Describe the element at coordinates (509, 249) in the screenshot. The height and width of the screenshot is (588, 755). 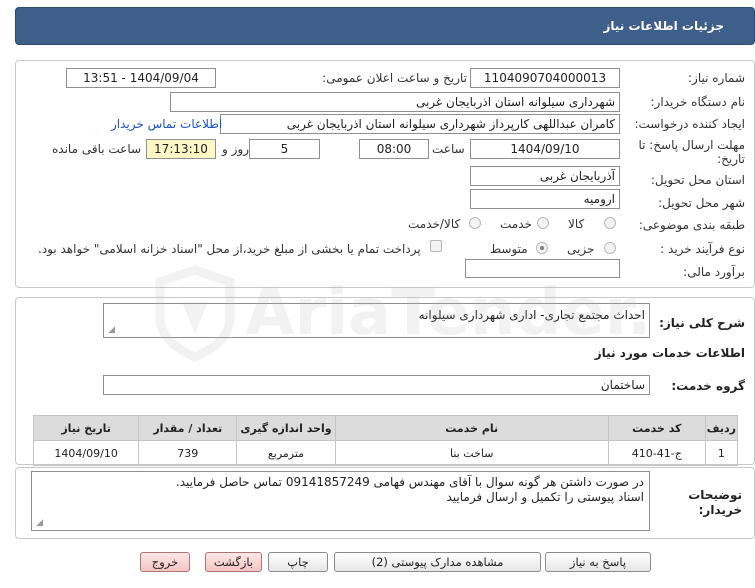
I see `process-option-medium: متوسط` at that location.